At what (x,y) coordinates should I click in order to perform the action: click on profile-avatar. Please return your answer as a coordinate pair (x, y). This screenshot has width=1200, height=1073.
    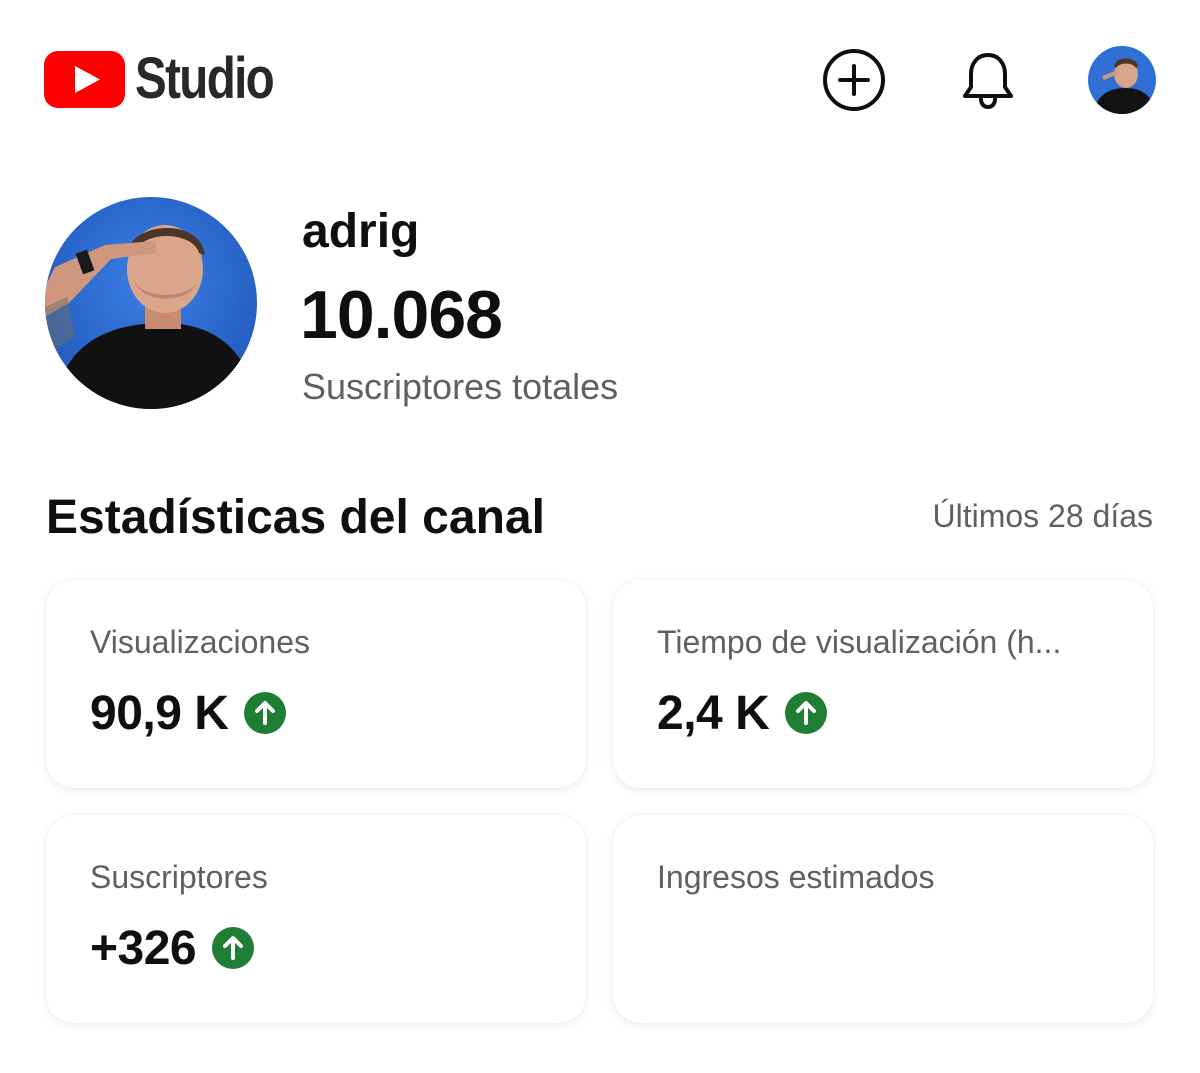
    Looking at the image, I should click on (1122, 80).